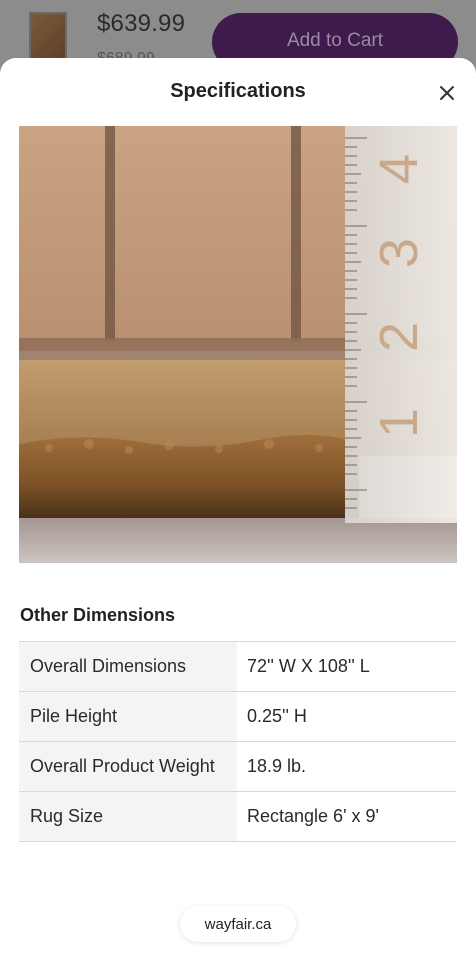 The image size is (476, 960). What do you see at coordinates (128, 766) in the screenshot?
I see `spec-label: Overall Product Weight` at bounding box center [128, 766].